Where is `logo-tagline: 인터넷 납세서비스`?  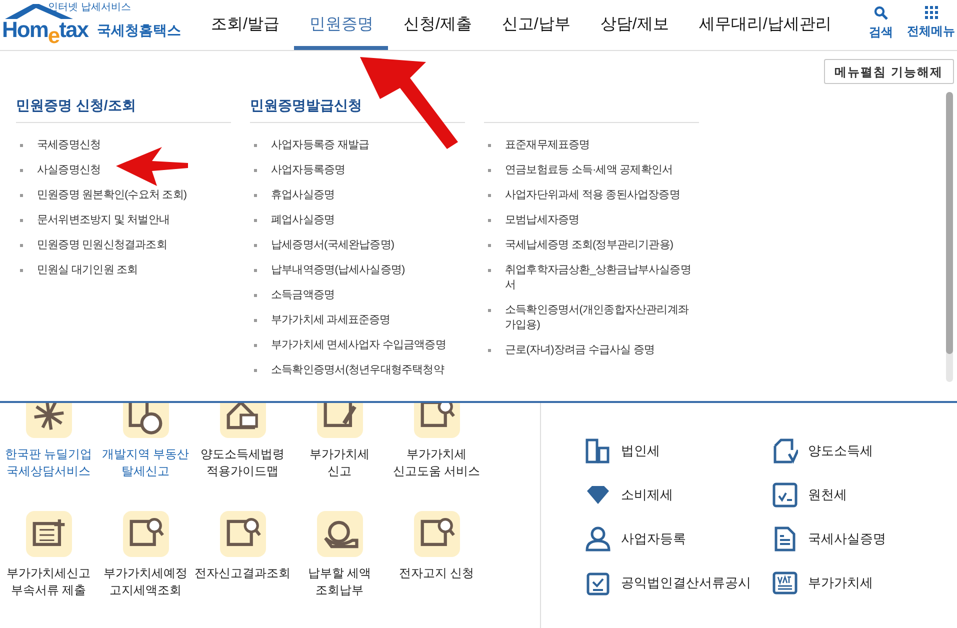
logo-tagline: 인터넷 납세서비스 is located at coordinates (89, 7).